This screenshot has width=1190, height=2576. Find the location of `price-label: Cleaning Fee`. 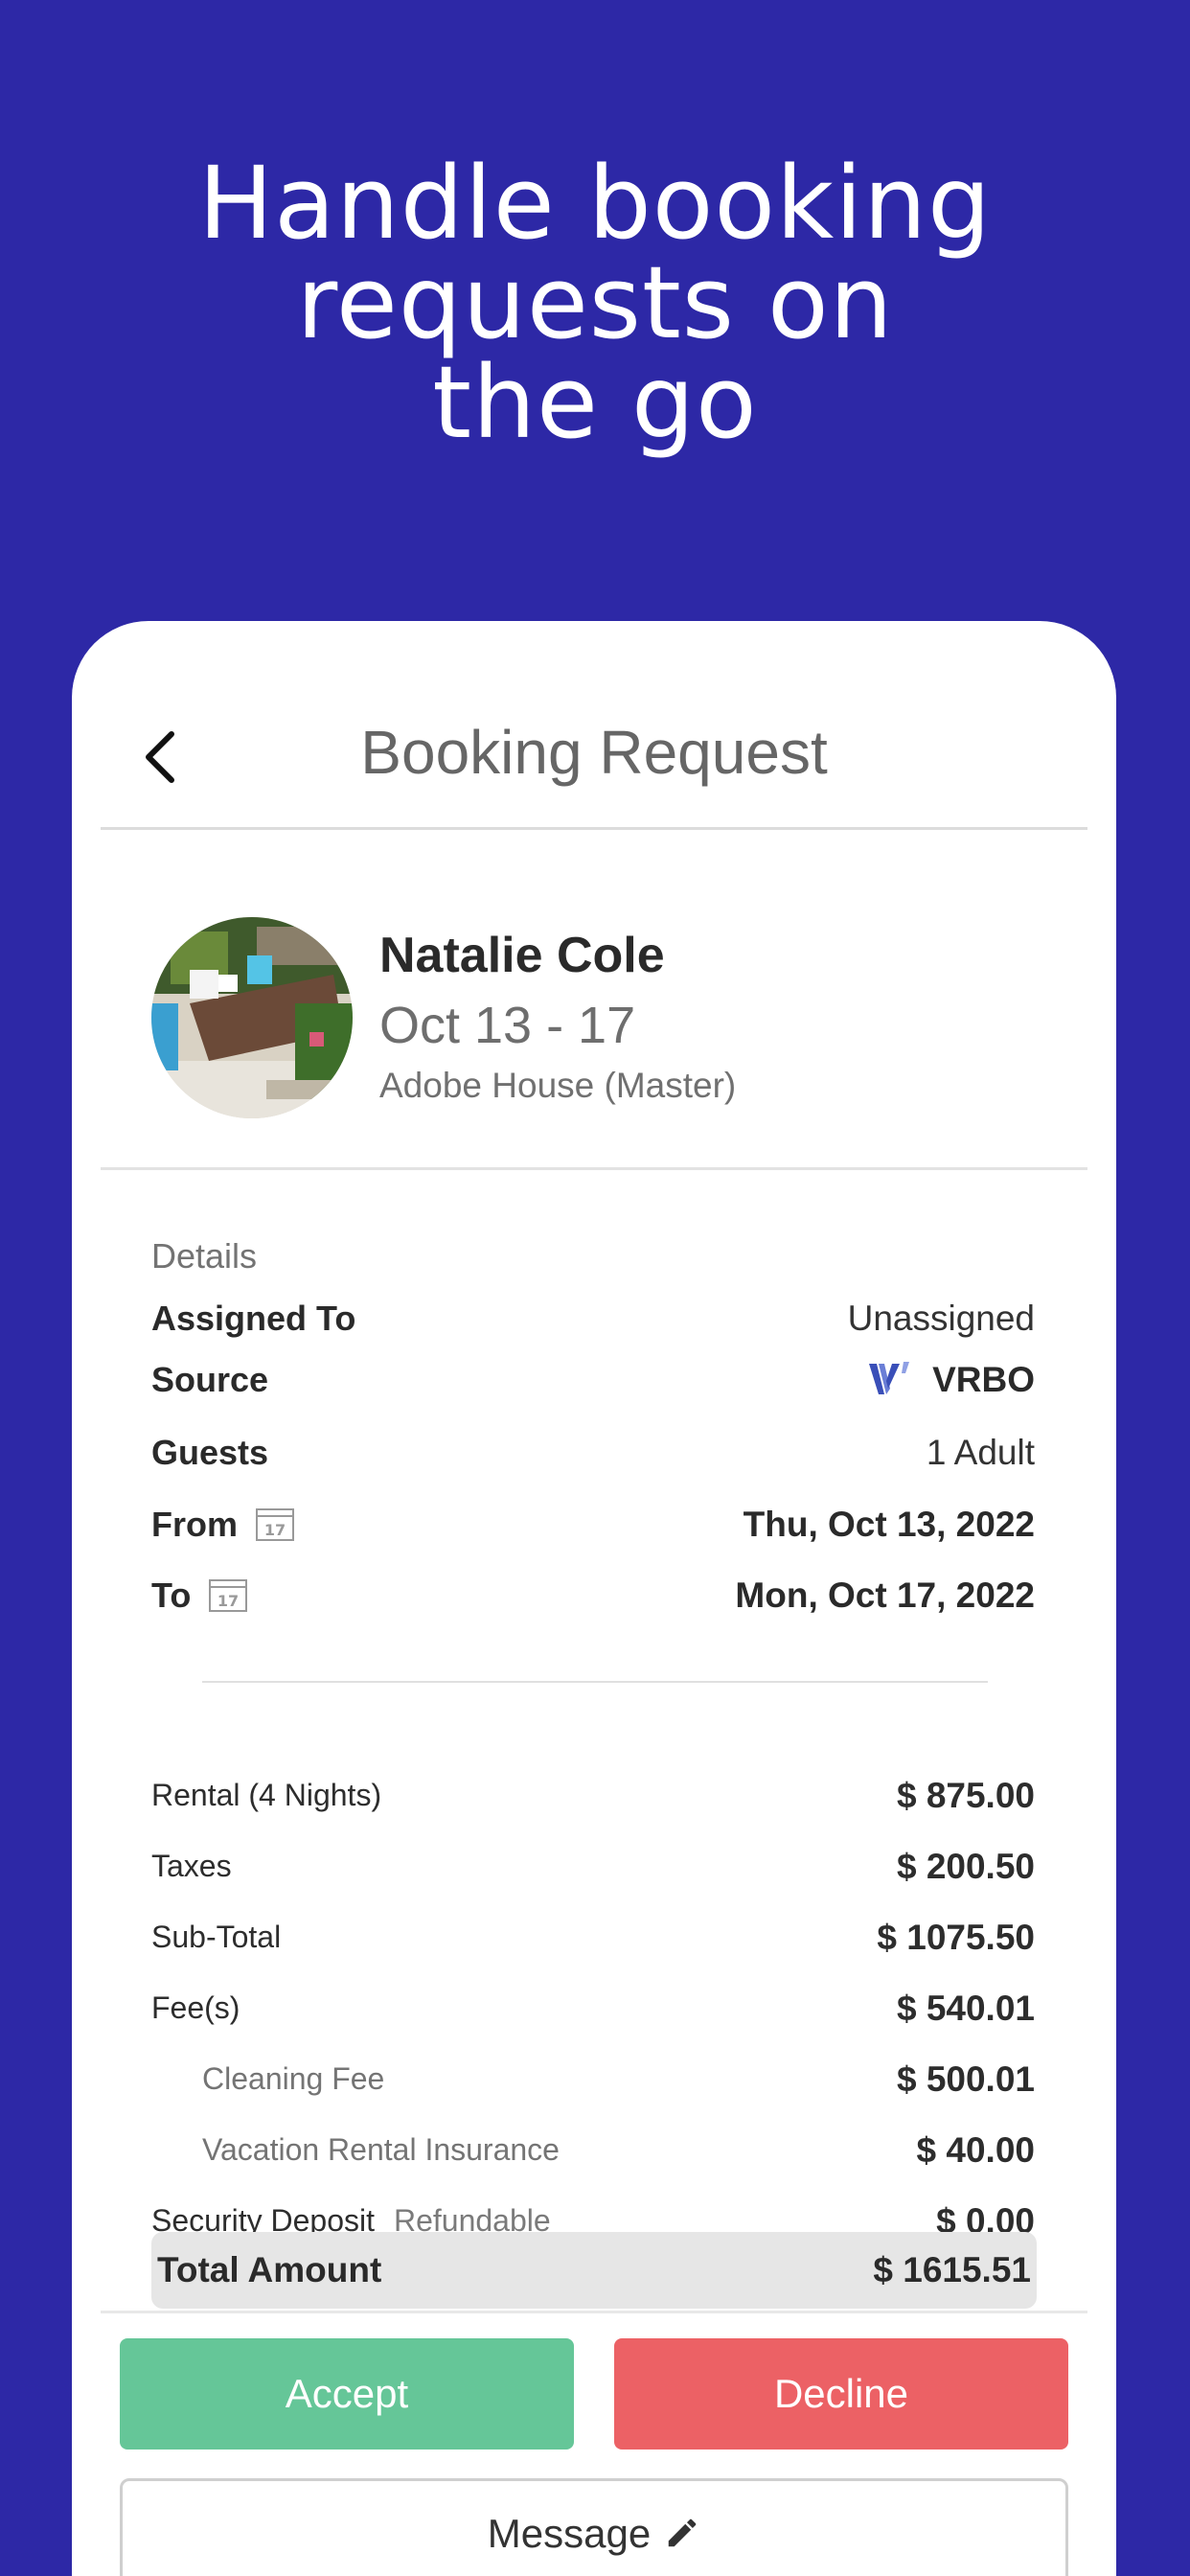

price-label: Cleaning Fee is located at coordinates (294, 2078).